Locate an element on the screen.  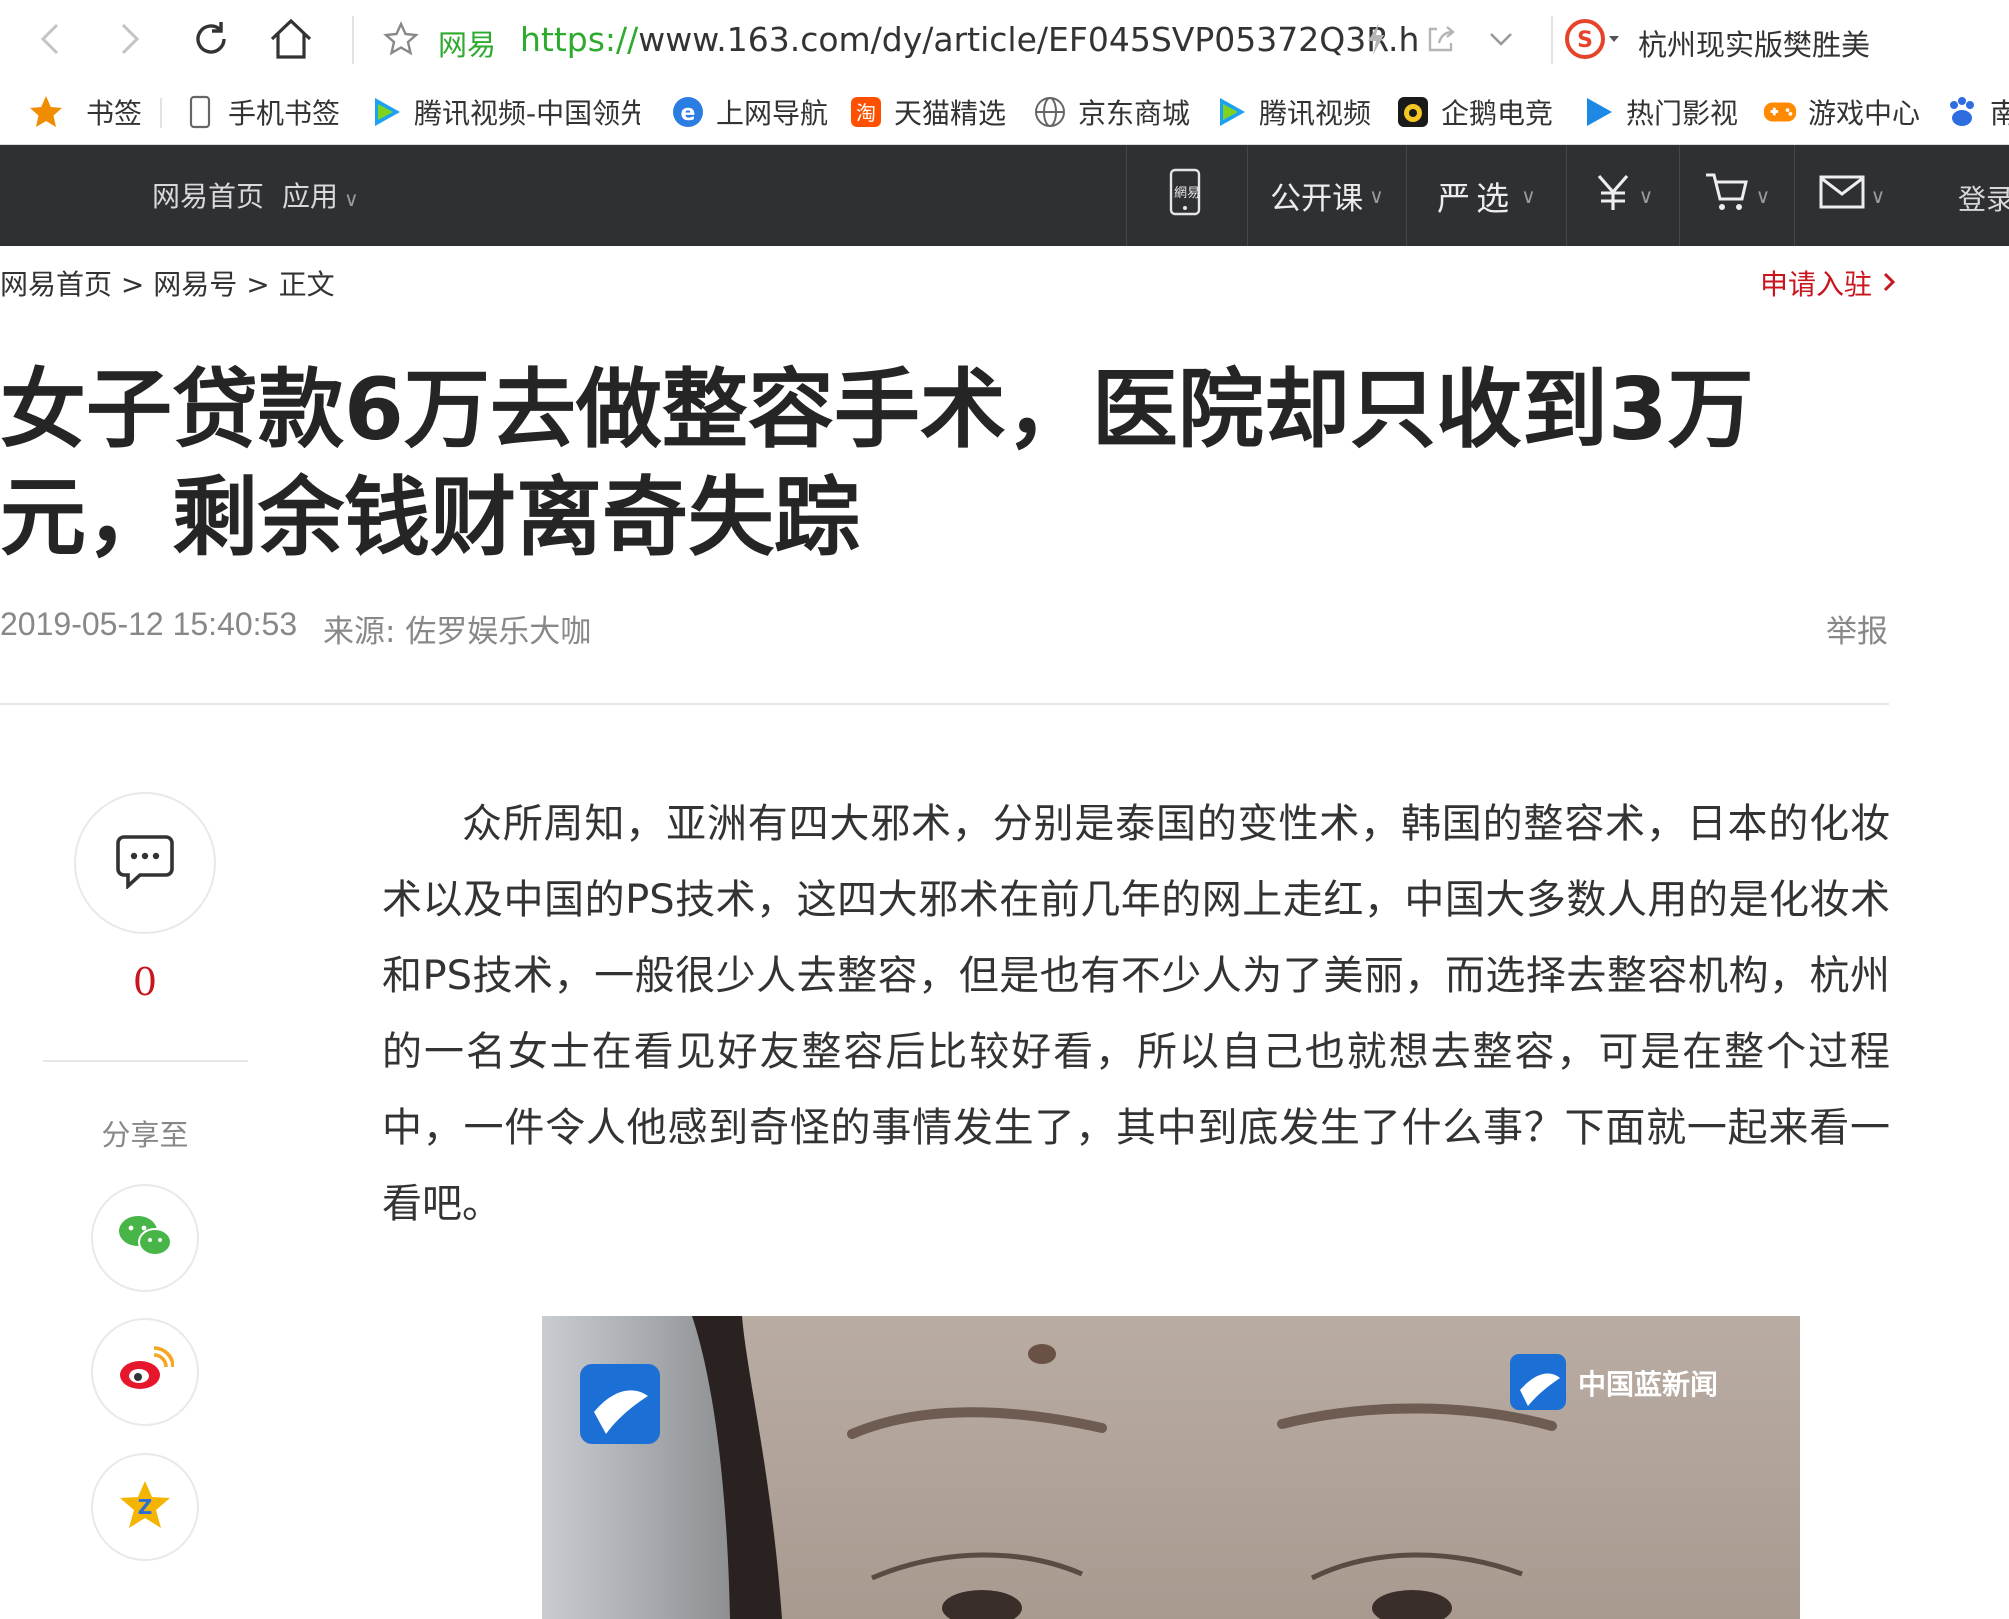
article-source: 来源: 佐罗娱乐大咖 is located at coordinates (457, 628).